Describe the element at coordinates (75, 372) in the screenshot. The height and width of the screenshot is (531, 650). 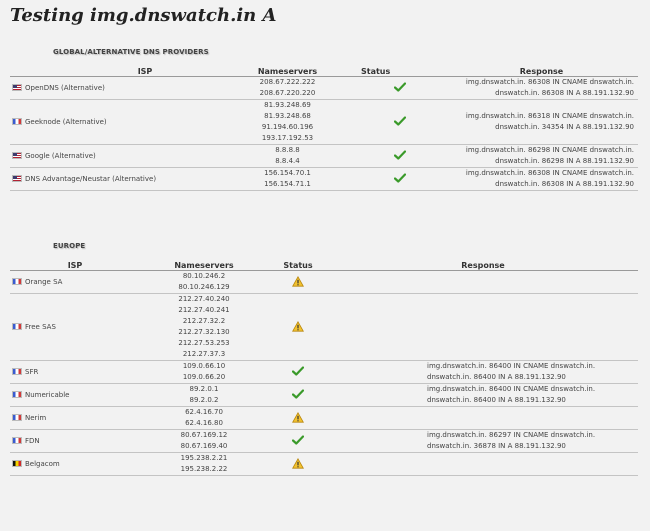
I see `isp-cell: SFR` at that location.